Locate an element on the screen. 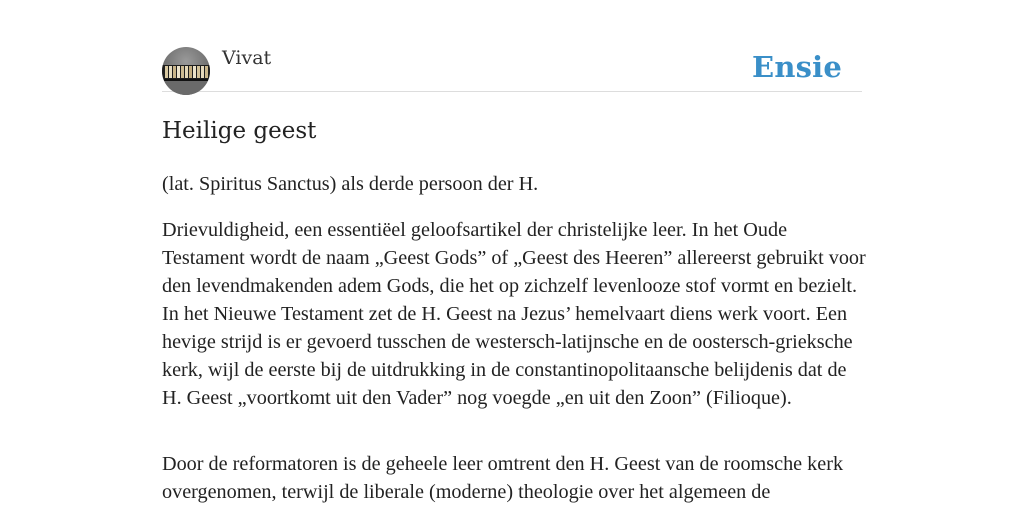  page-title: Heilige geest is located at coordinates (239, 131).